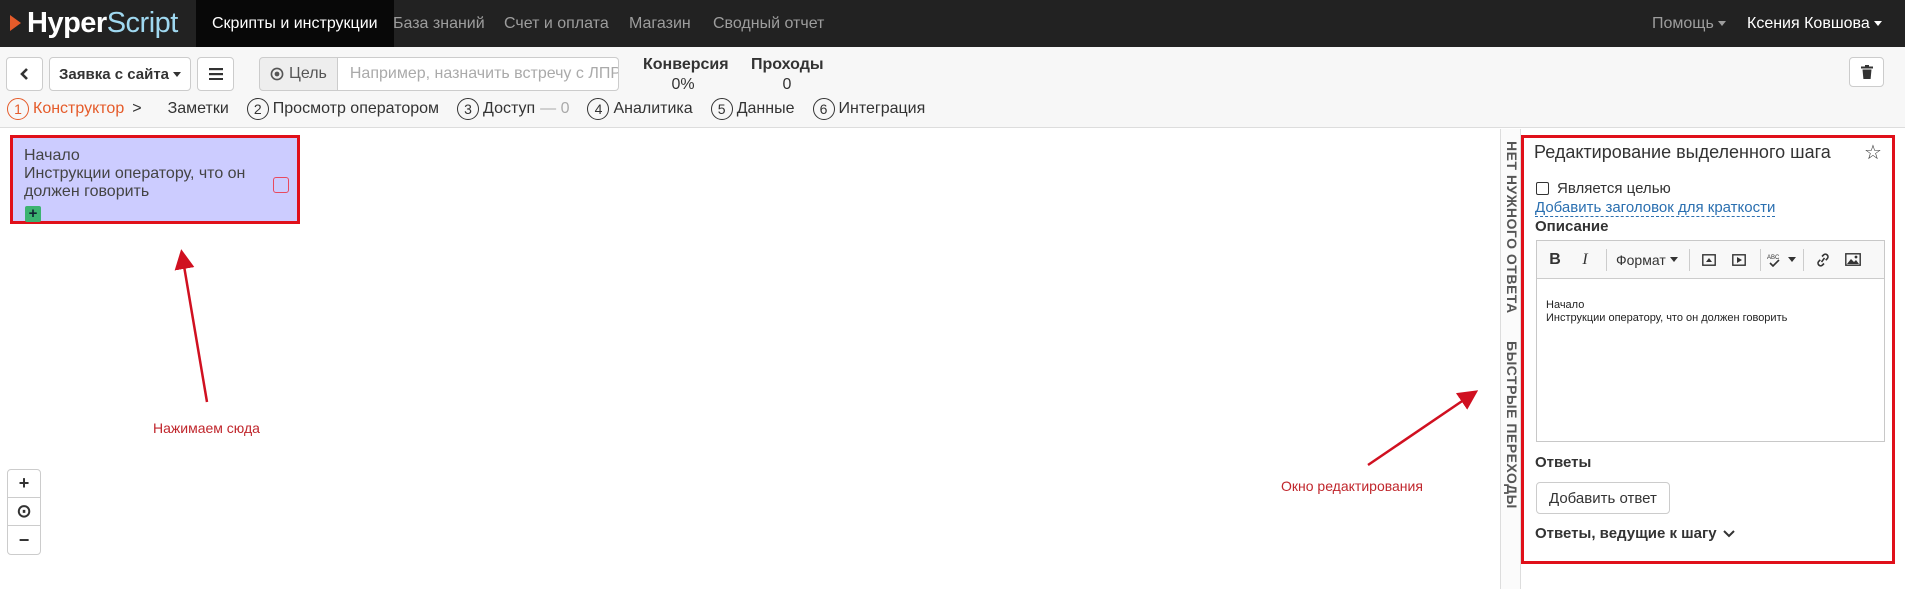 The height and width of the screenshot is (589, 1905). What do you see at coordinates (478, 74) in the screenshot?
I see `goal-input: Например, назначить встречу с ЛПР` at bounding box center [478, 74].